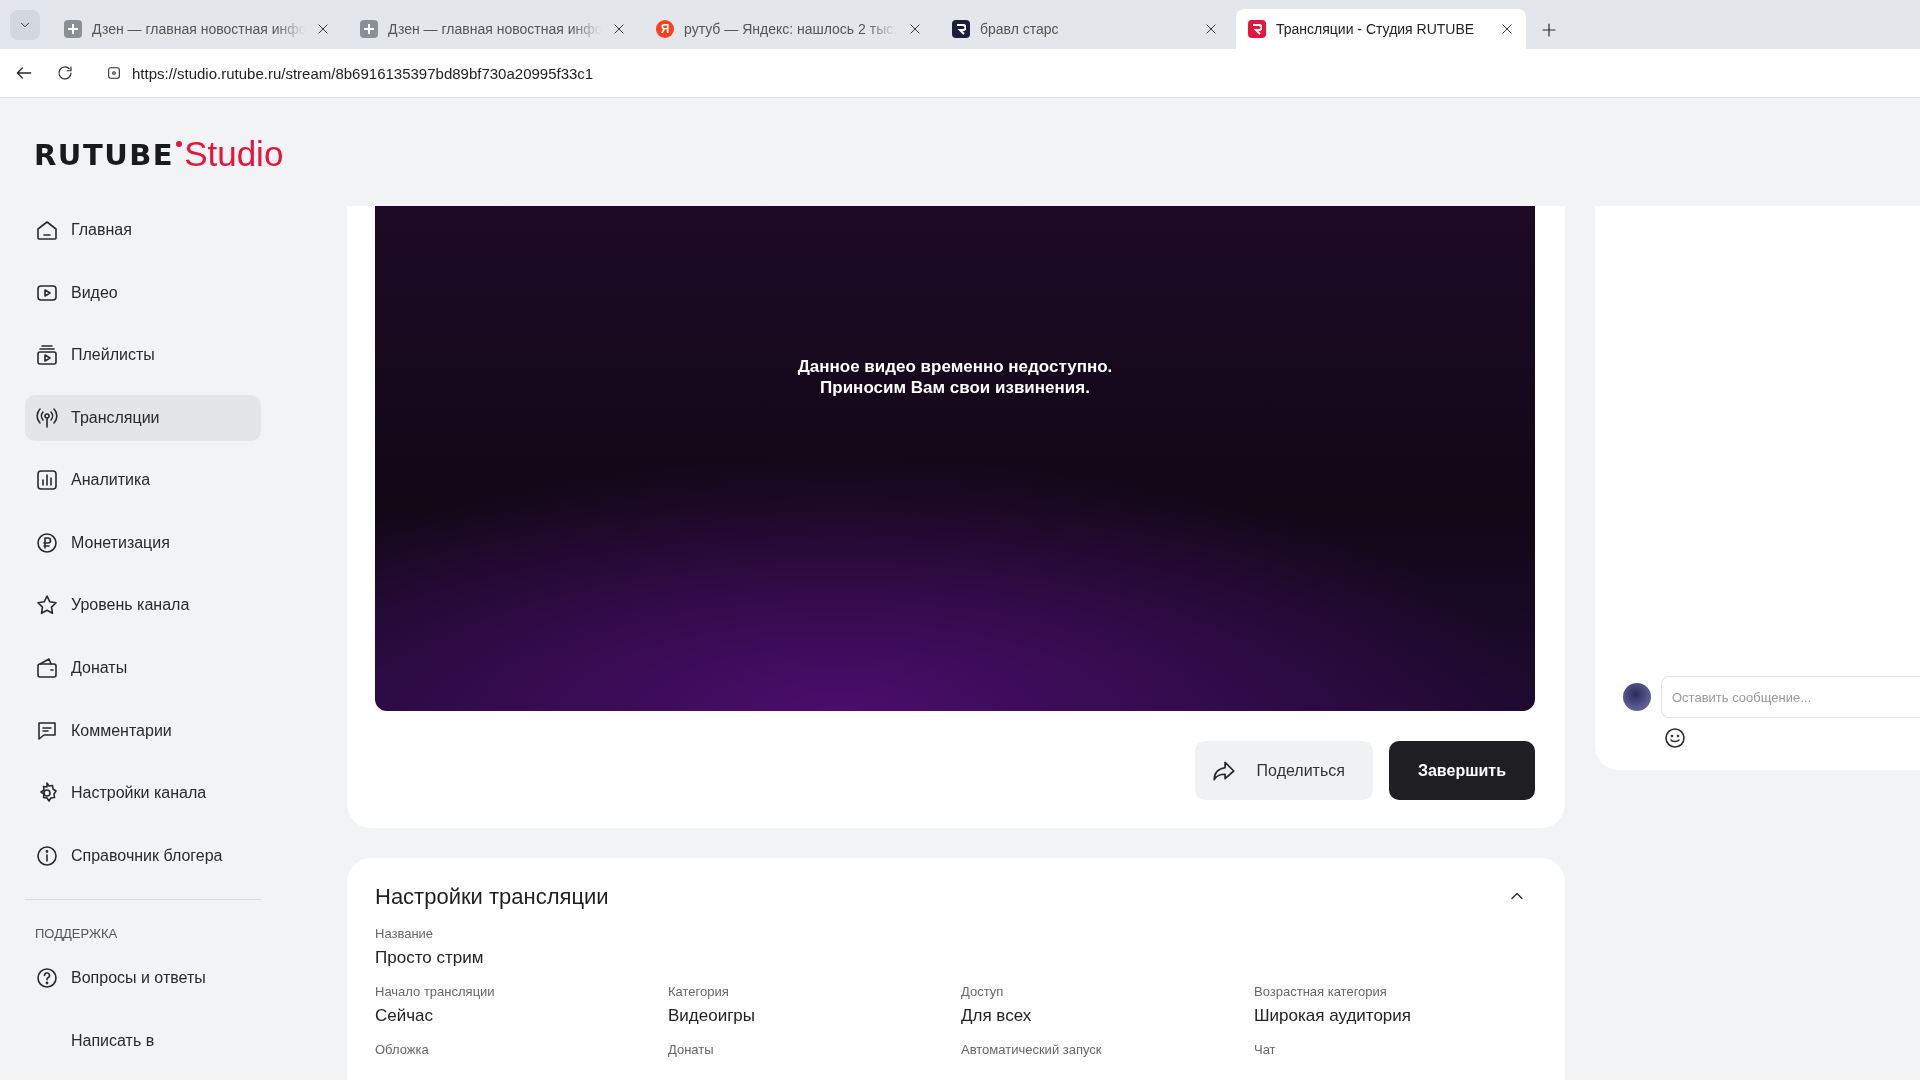 The image size is (1920, 1080). Describe the element at coordinates (996, 1016) in the screenshot. I see `field-value: Для всех` at that location.